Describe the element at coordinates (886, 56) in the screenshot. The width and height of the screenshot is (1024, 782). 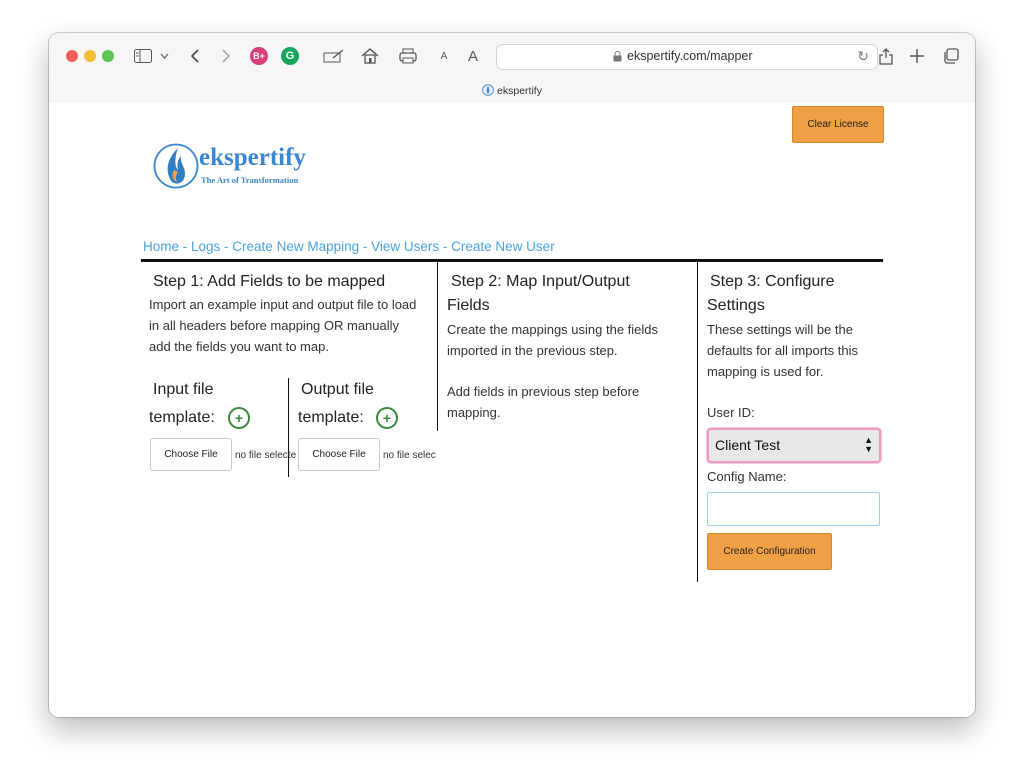
I see `share-icon` at that location.